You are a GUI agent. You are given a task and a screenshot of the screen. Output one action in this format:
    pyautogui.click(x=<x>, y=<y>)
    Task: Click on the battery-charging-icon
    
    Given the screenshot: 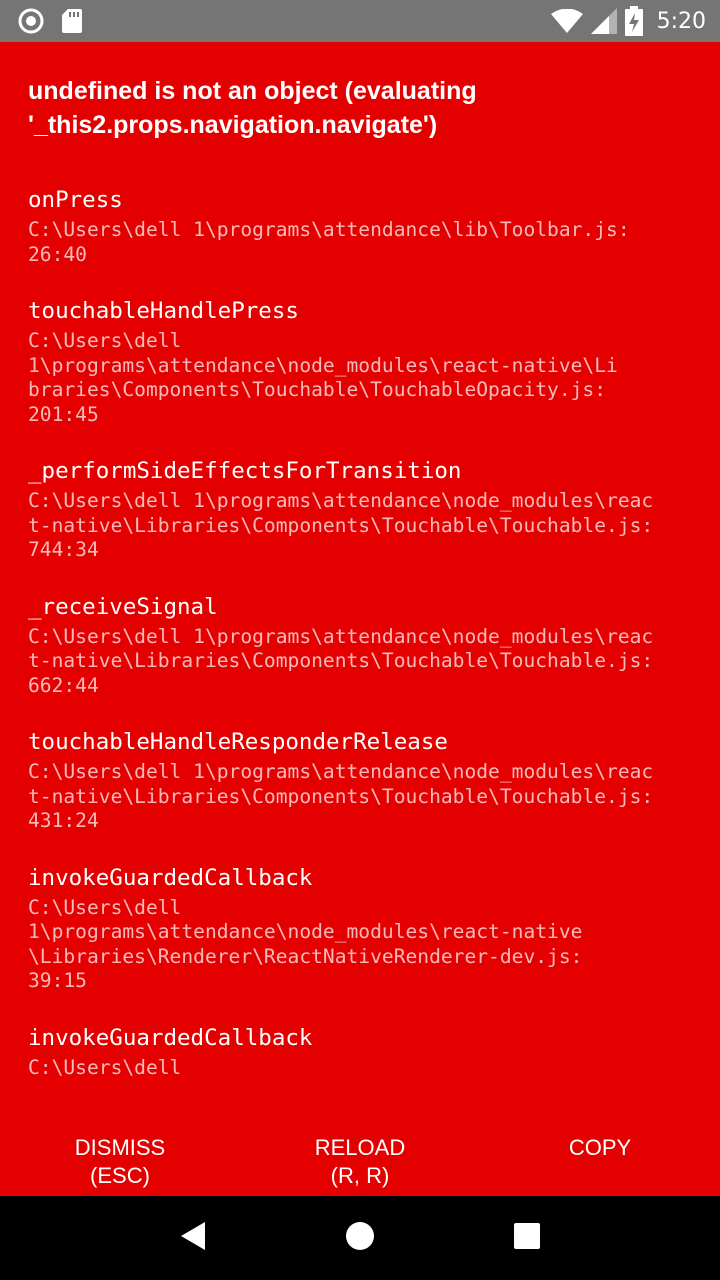 What is the action you would take?
    pyautogui.click(x=633, y=21)
    